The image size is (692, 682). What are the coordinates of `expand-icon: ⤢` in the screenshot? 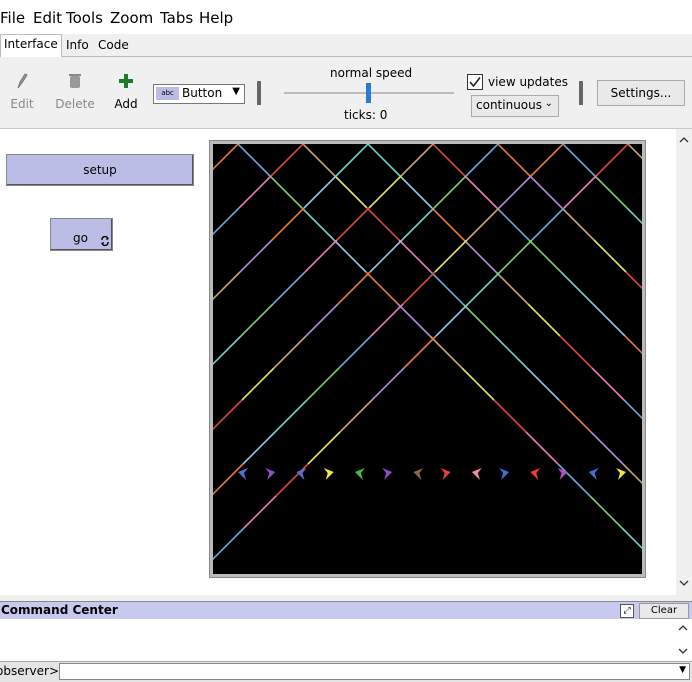 It's located at (627, 611).